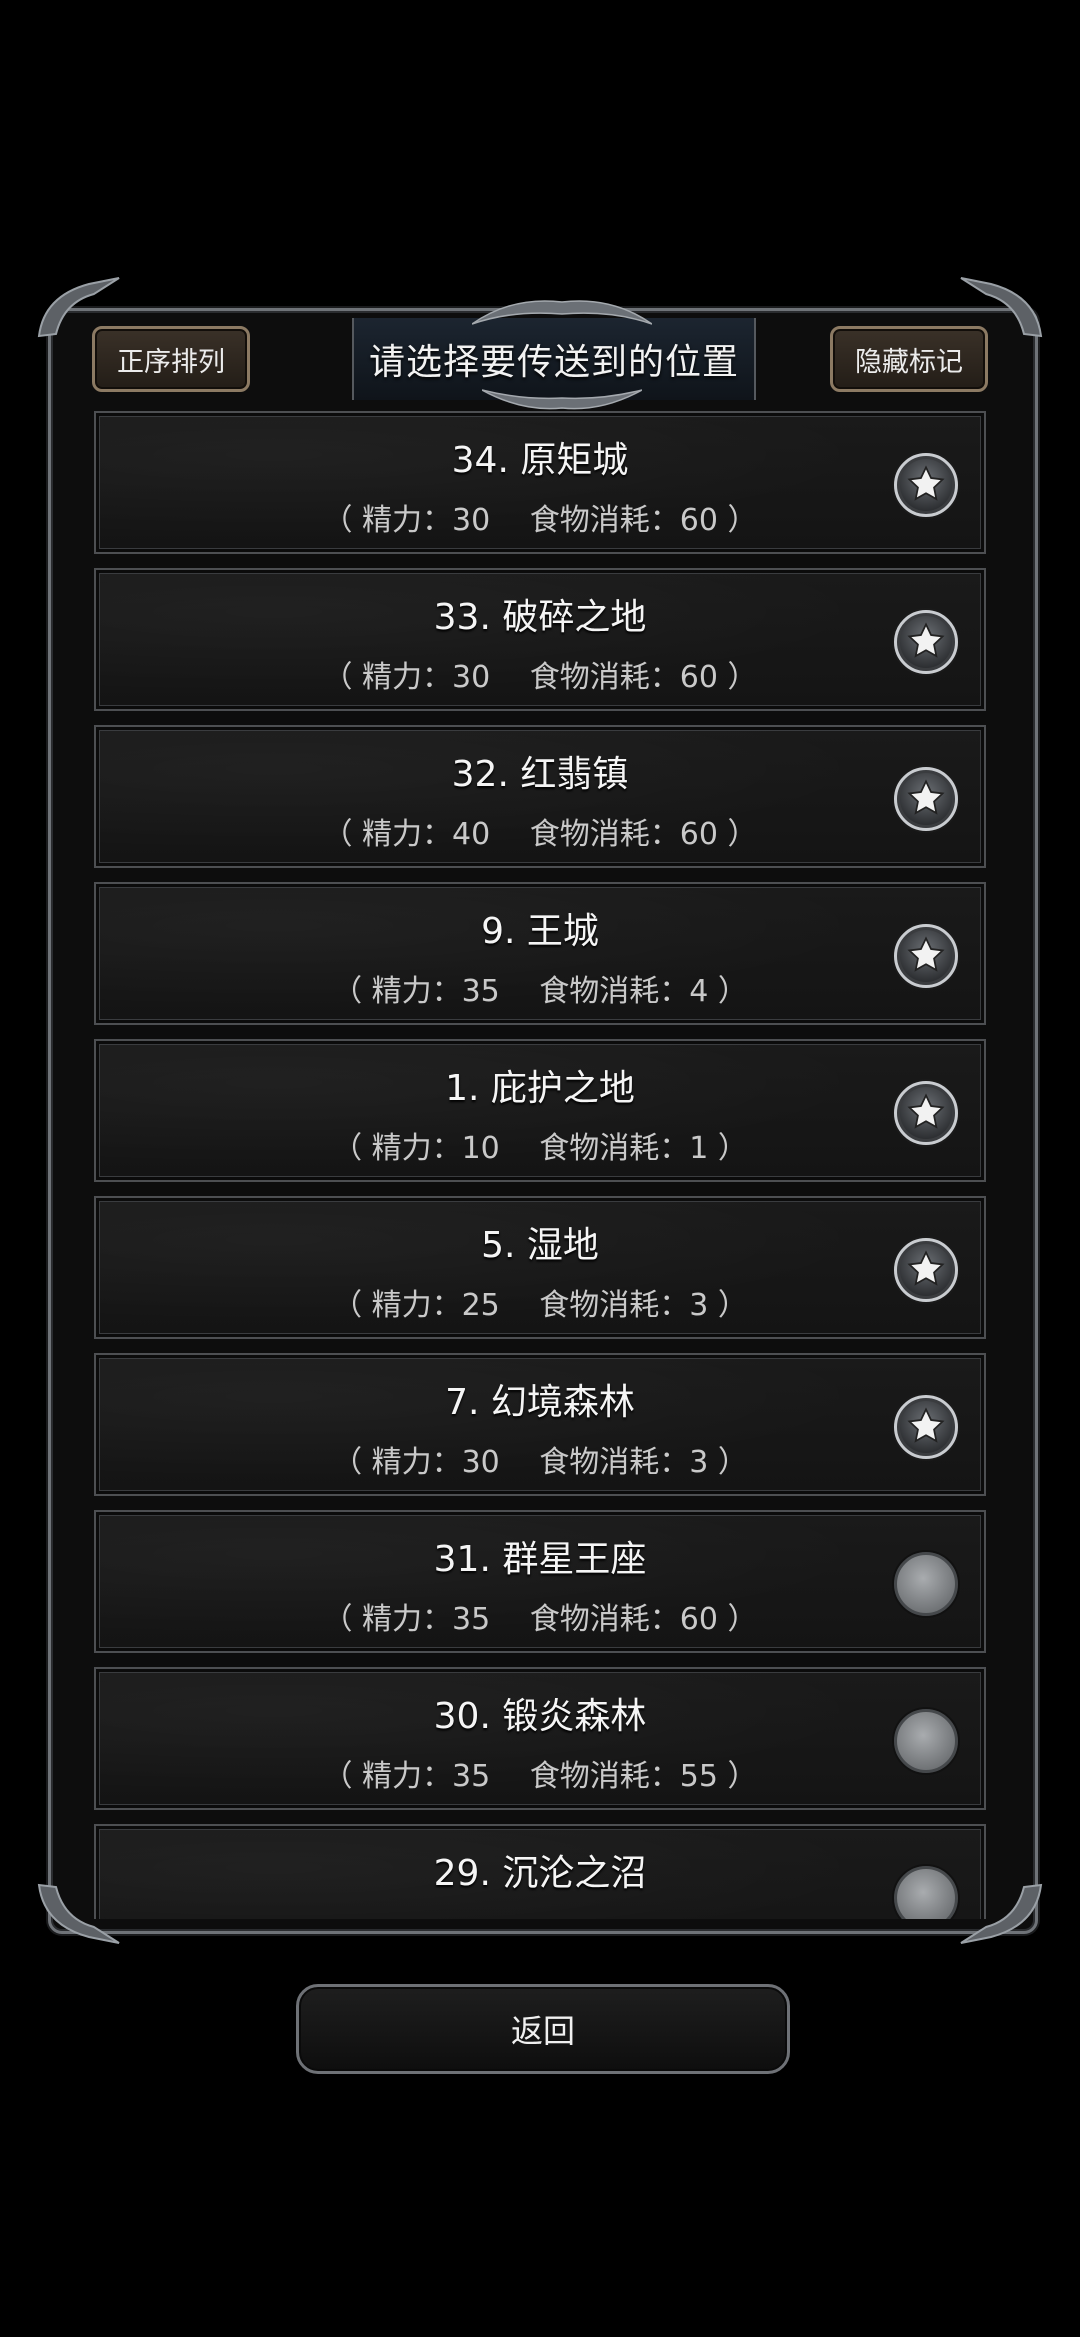 This screenshot has height=2337, width=1080. Describe the element at coordinates (540, 1402) in the screenshot. I see `location-name: 7. 幻境森林` at that location.